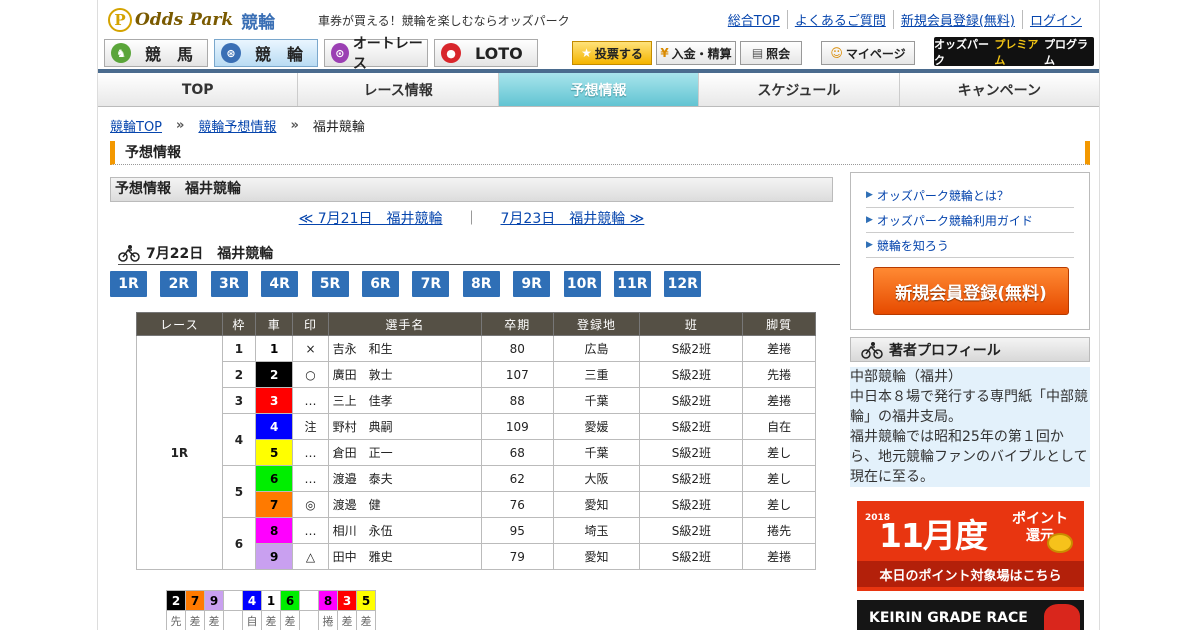  Describe the element at coordinates (942, 195) in the screenshot. I see `sidebar-link-label: オッズパーク競輪とは？` at that location.